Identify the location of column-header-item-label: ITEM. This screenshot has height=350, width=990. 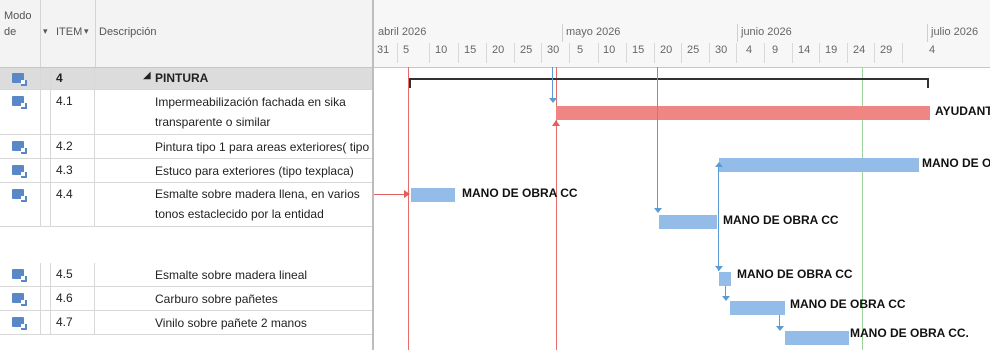
(69, 32).